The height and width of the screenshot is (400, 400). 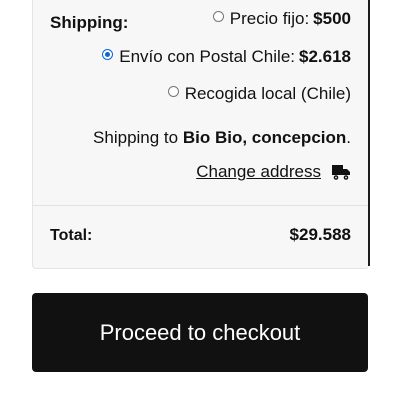 What do you see at coordinates (332, 18) in the screenshot?
I see `shipping-option-price: $500` at bounding box center [332, 18].